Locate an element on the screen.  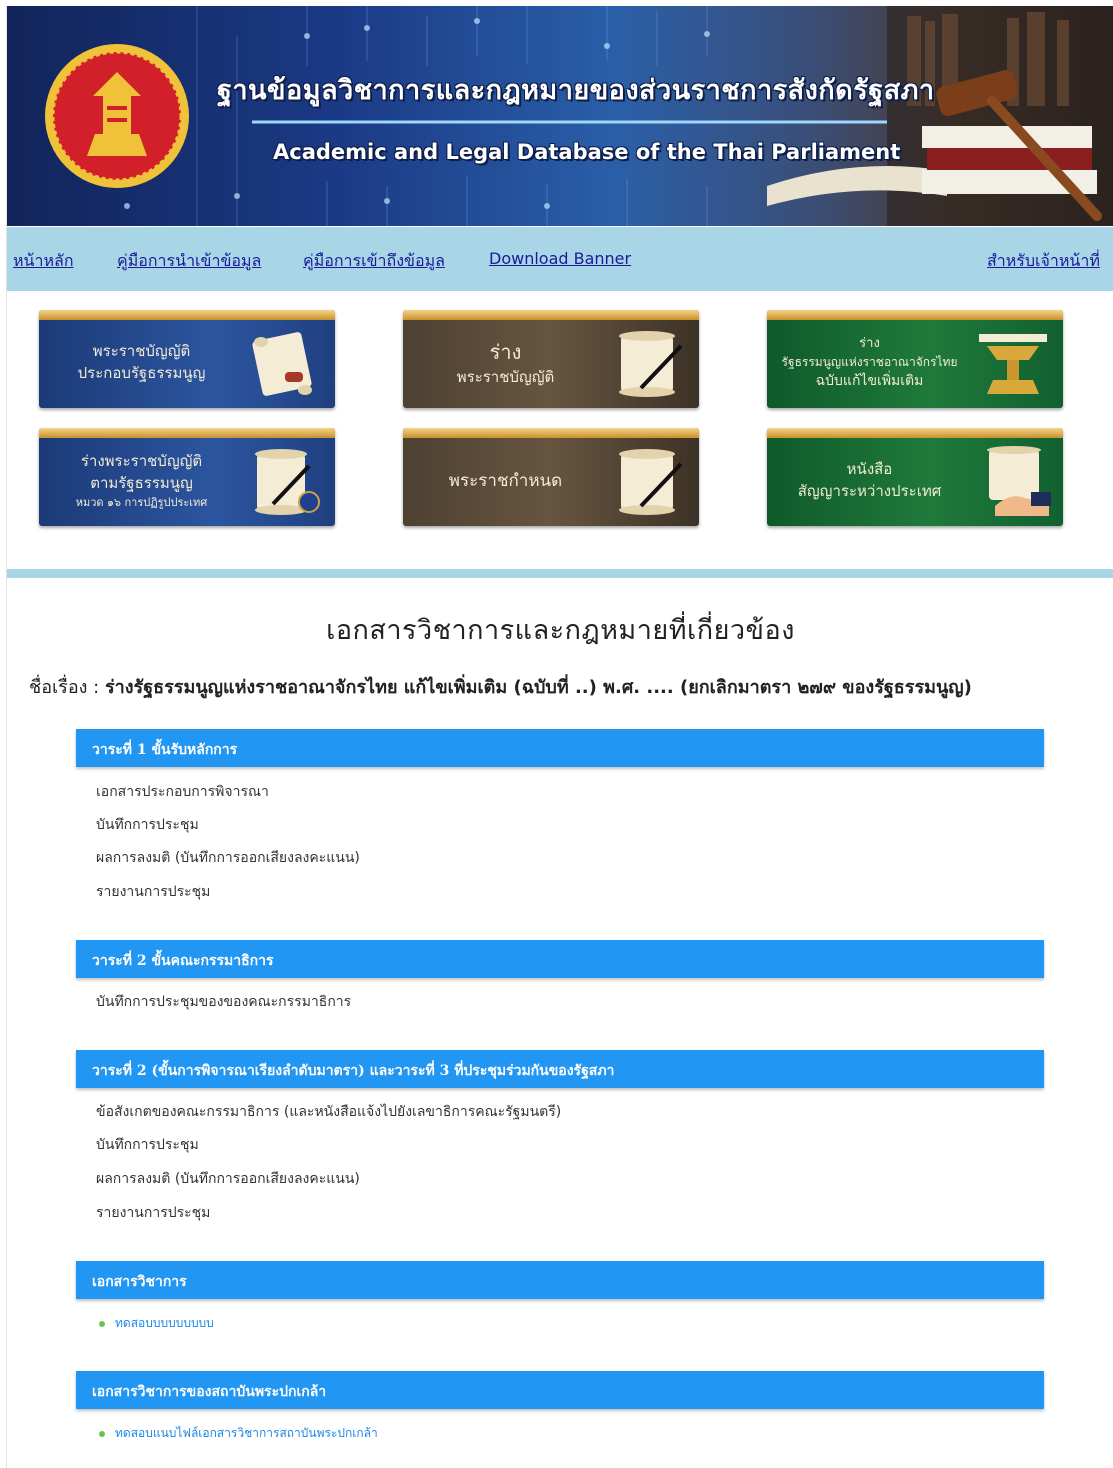
nav-link-download-banner: Download Banner is located at coordinates (560, 258).